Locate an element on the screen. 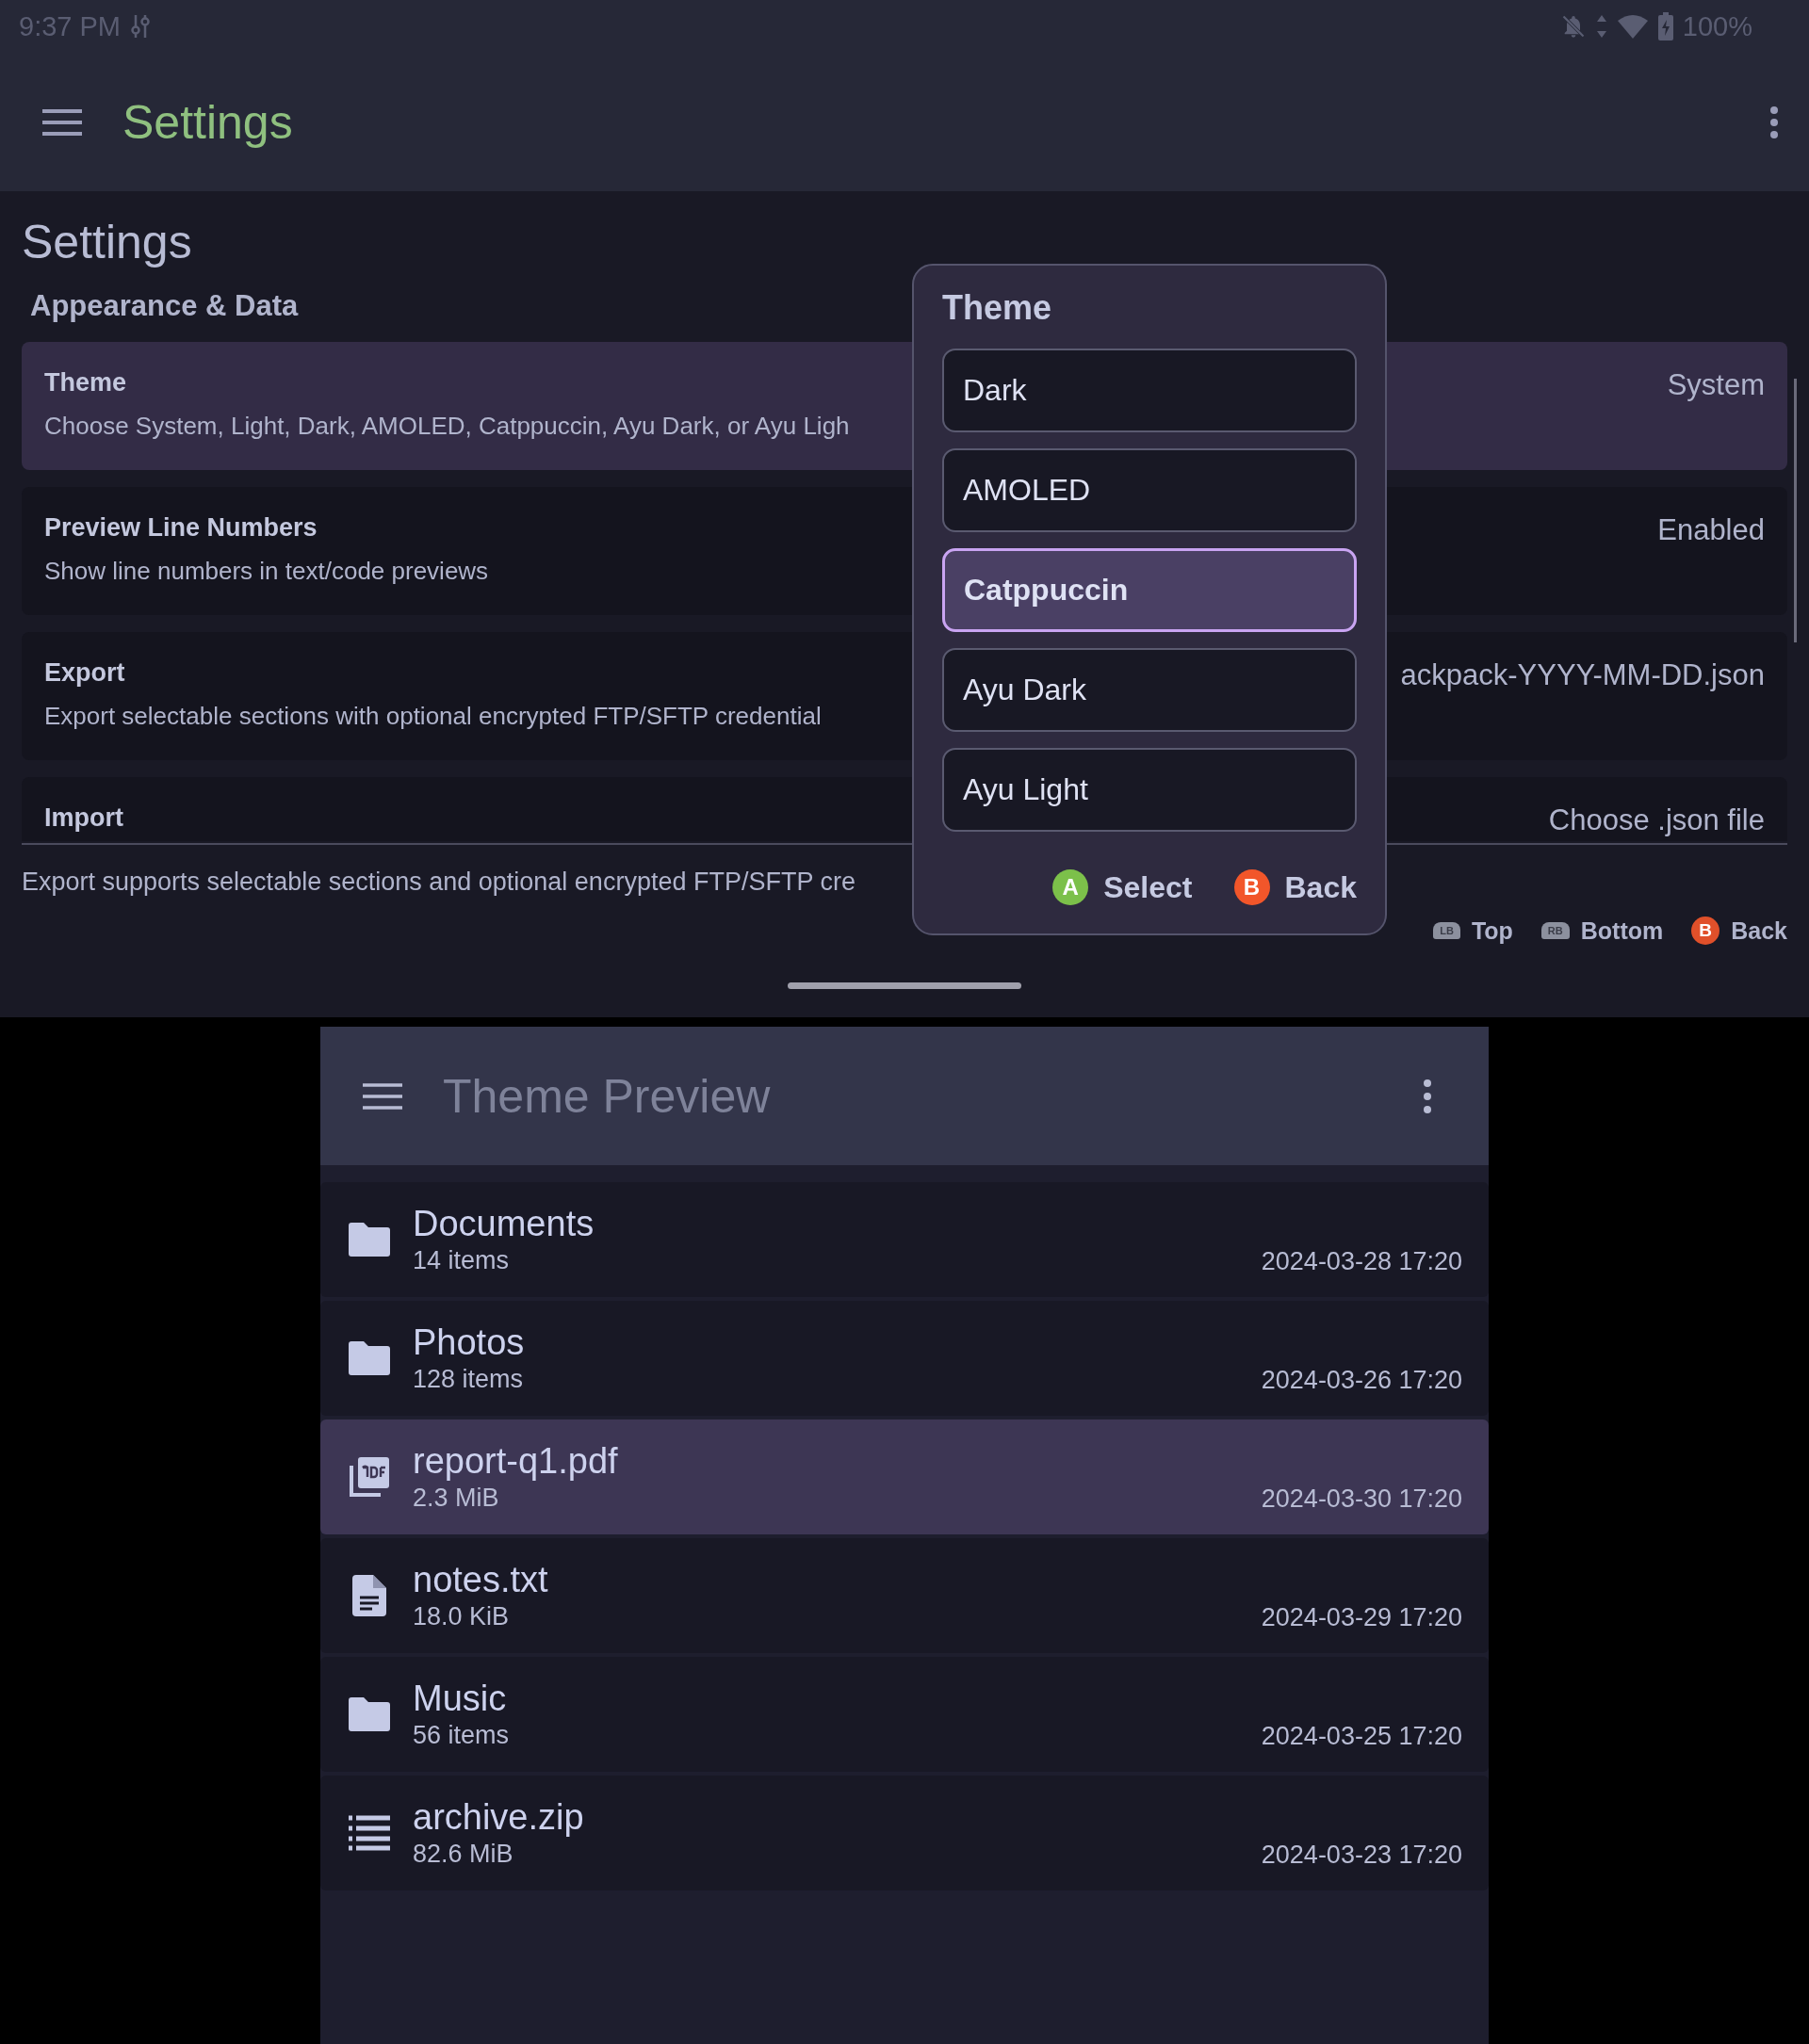  theme-option: Ayu Dark is located at coordinates (1149, 690).